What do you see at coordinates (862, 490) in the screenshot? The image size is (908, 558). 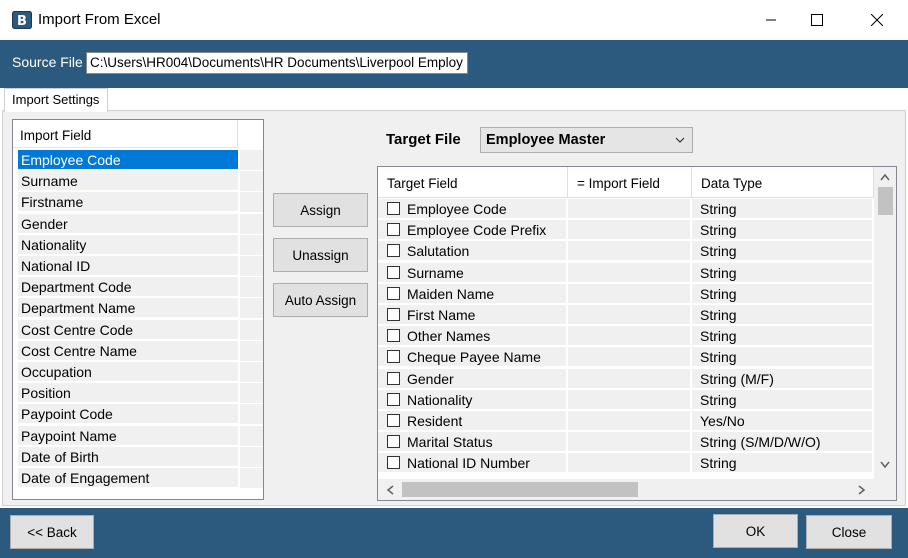 I see `scroll-right-icon` at bounding box center [862, 490].